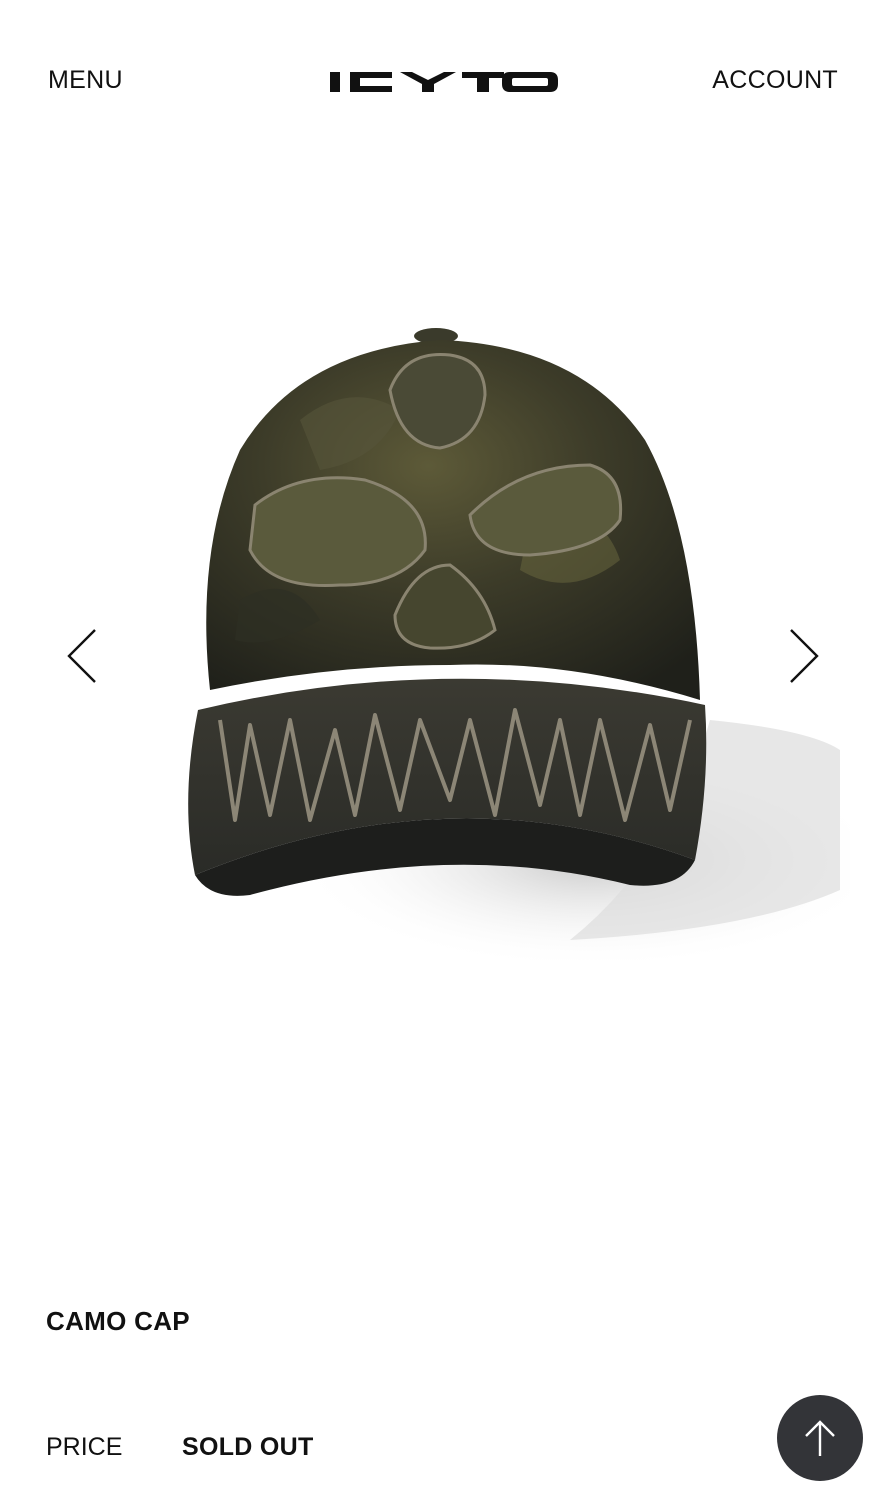 The image size is (869, 1500). I want to click on scroll-to-top-button, so click(820, 1438).